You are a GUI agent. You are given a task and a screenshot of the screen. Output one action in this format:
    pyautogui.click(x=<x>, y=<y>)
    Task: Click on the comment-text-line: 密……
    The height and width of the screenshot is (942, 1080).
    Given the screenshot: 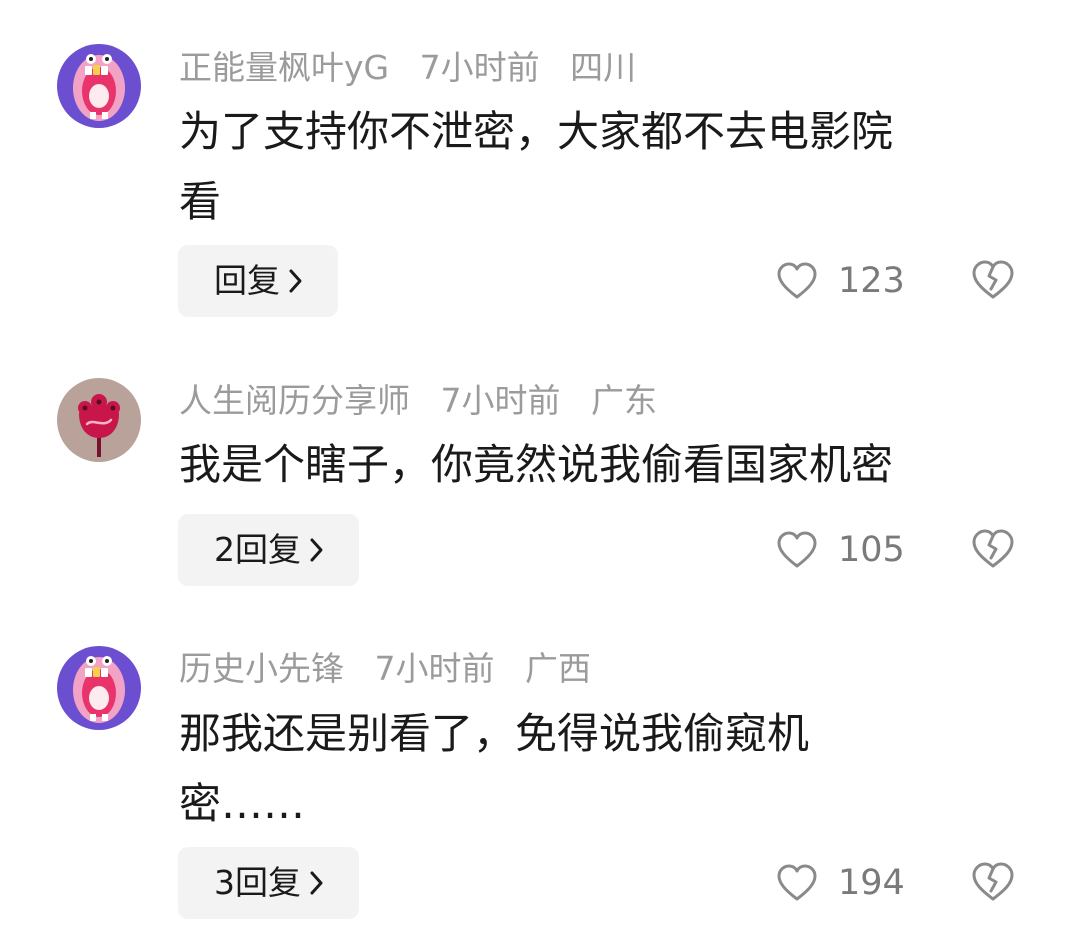 What is the action you would take?
    pyautogui.click(x=242, y=803)
    